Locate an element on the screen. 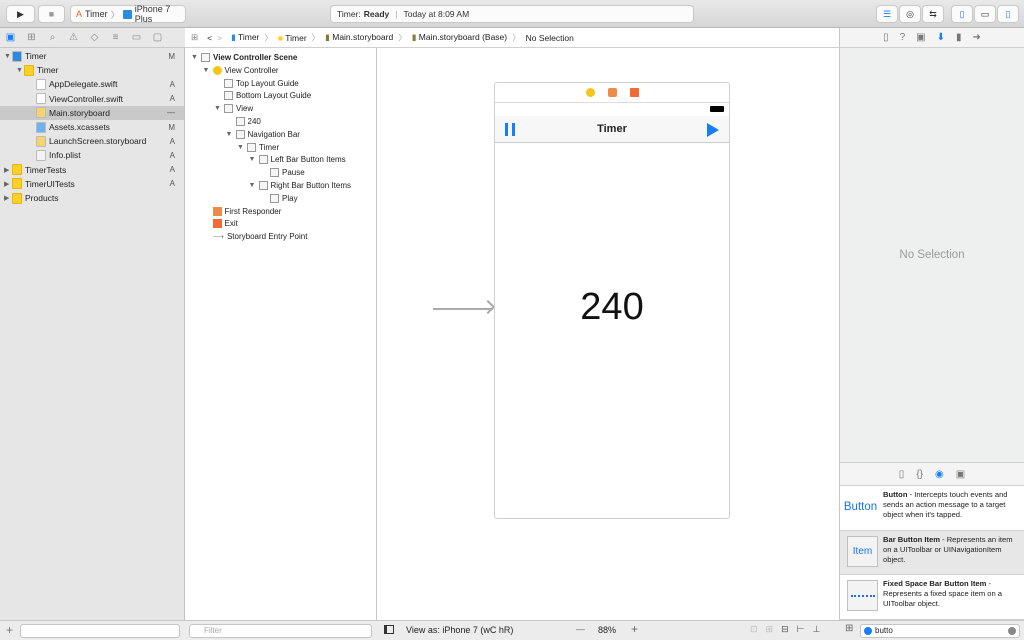 Image resolution: width=1024 pixels, height=640 pixels. navigator-item: LaunchScreen.storyboard A is located at coordinates (92, 141).